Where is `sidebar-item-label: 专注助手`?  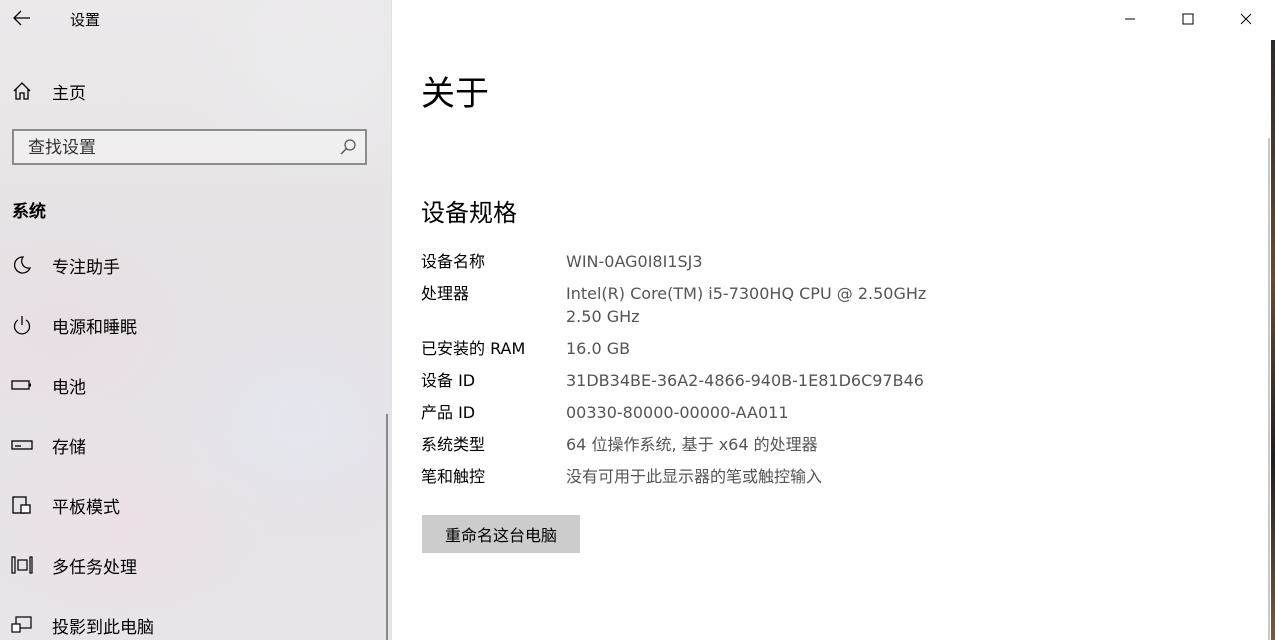
sidebar-item-label: 专注助手 is located at coordinates (86, 267).